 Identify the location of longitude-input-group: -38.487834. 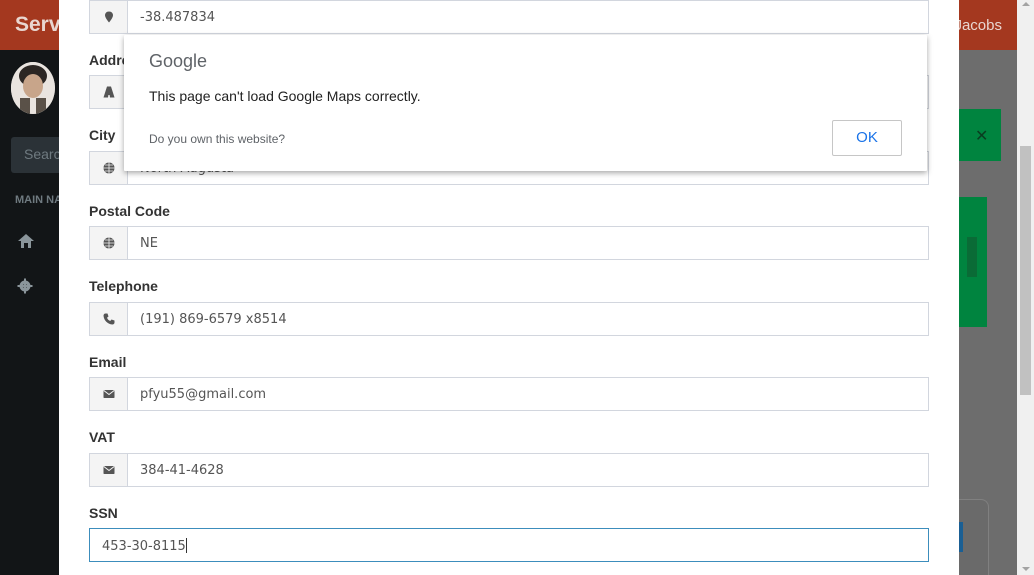
(509, 17).